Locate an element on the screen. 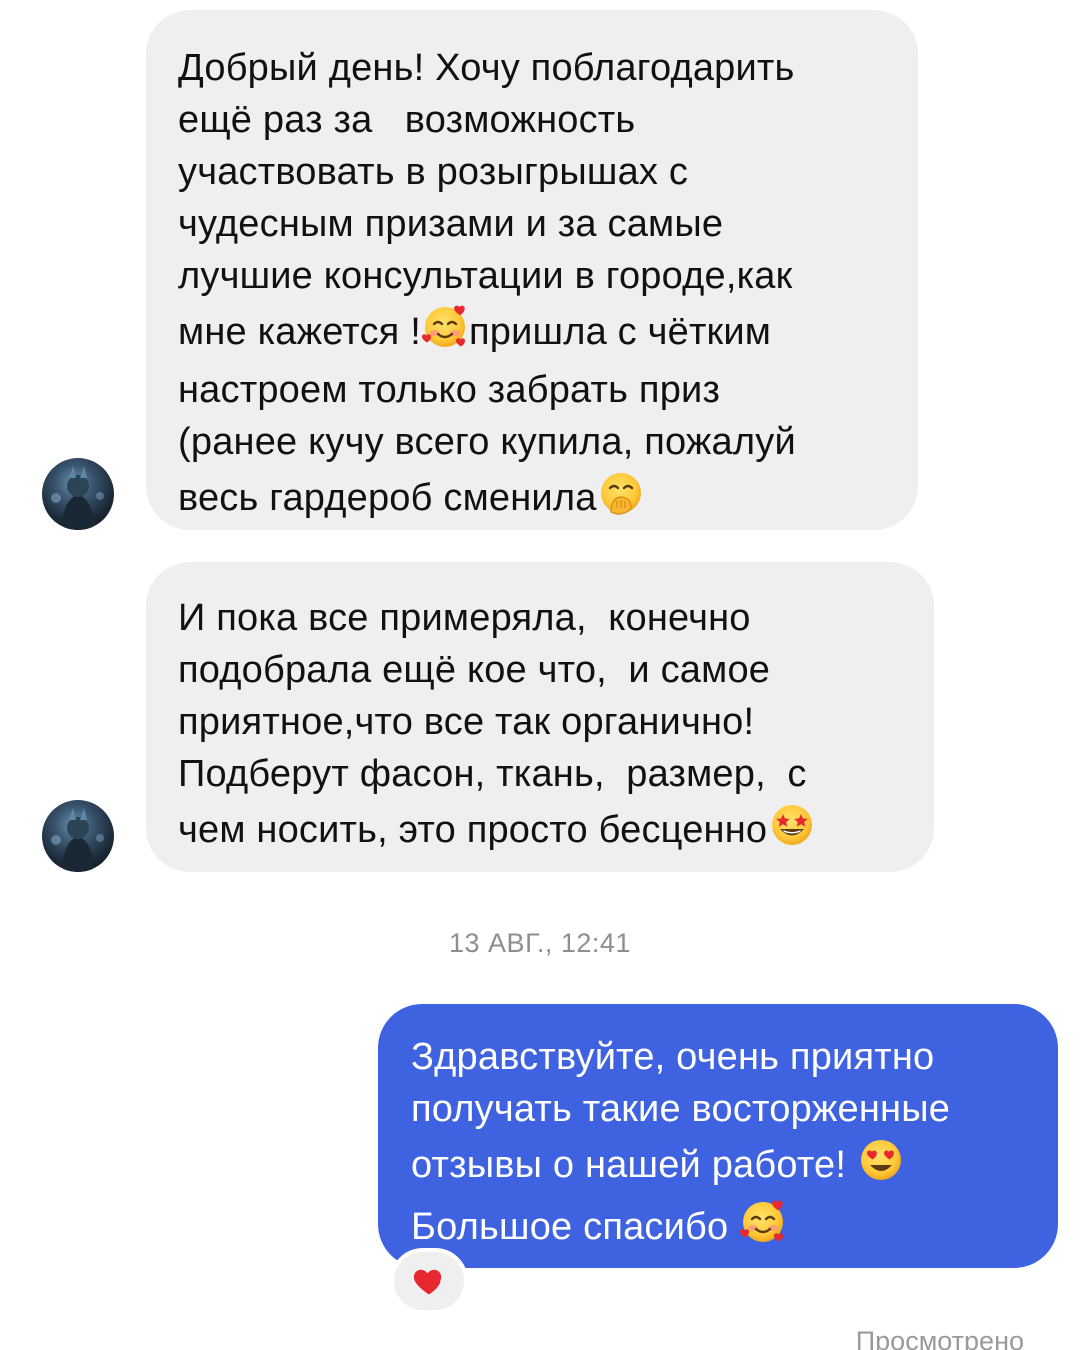 The image size is (1080, 1350). message-line-with-emoji: отзывы о нашей работе! is located at coordinates (724, 1166).